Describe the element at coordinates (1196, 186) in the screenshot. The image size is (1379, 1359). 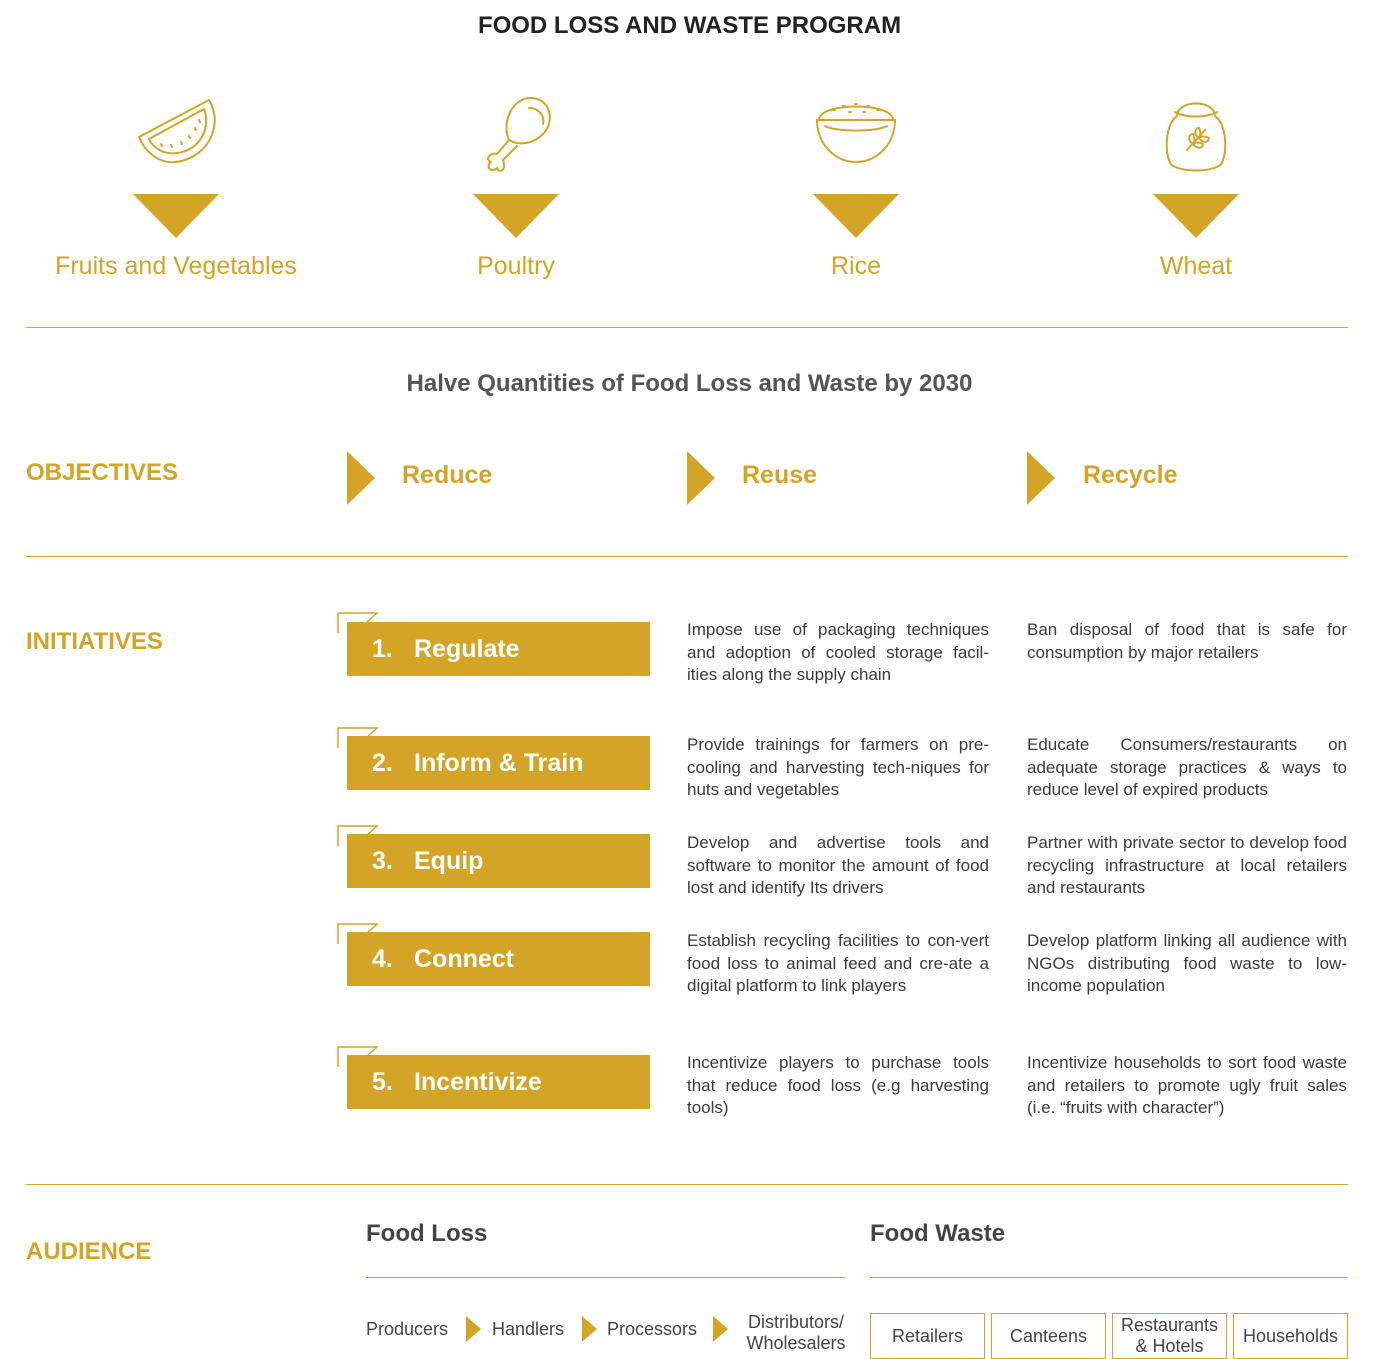
I see `product-wheat: Wheat` at that location.